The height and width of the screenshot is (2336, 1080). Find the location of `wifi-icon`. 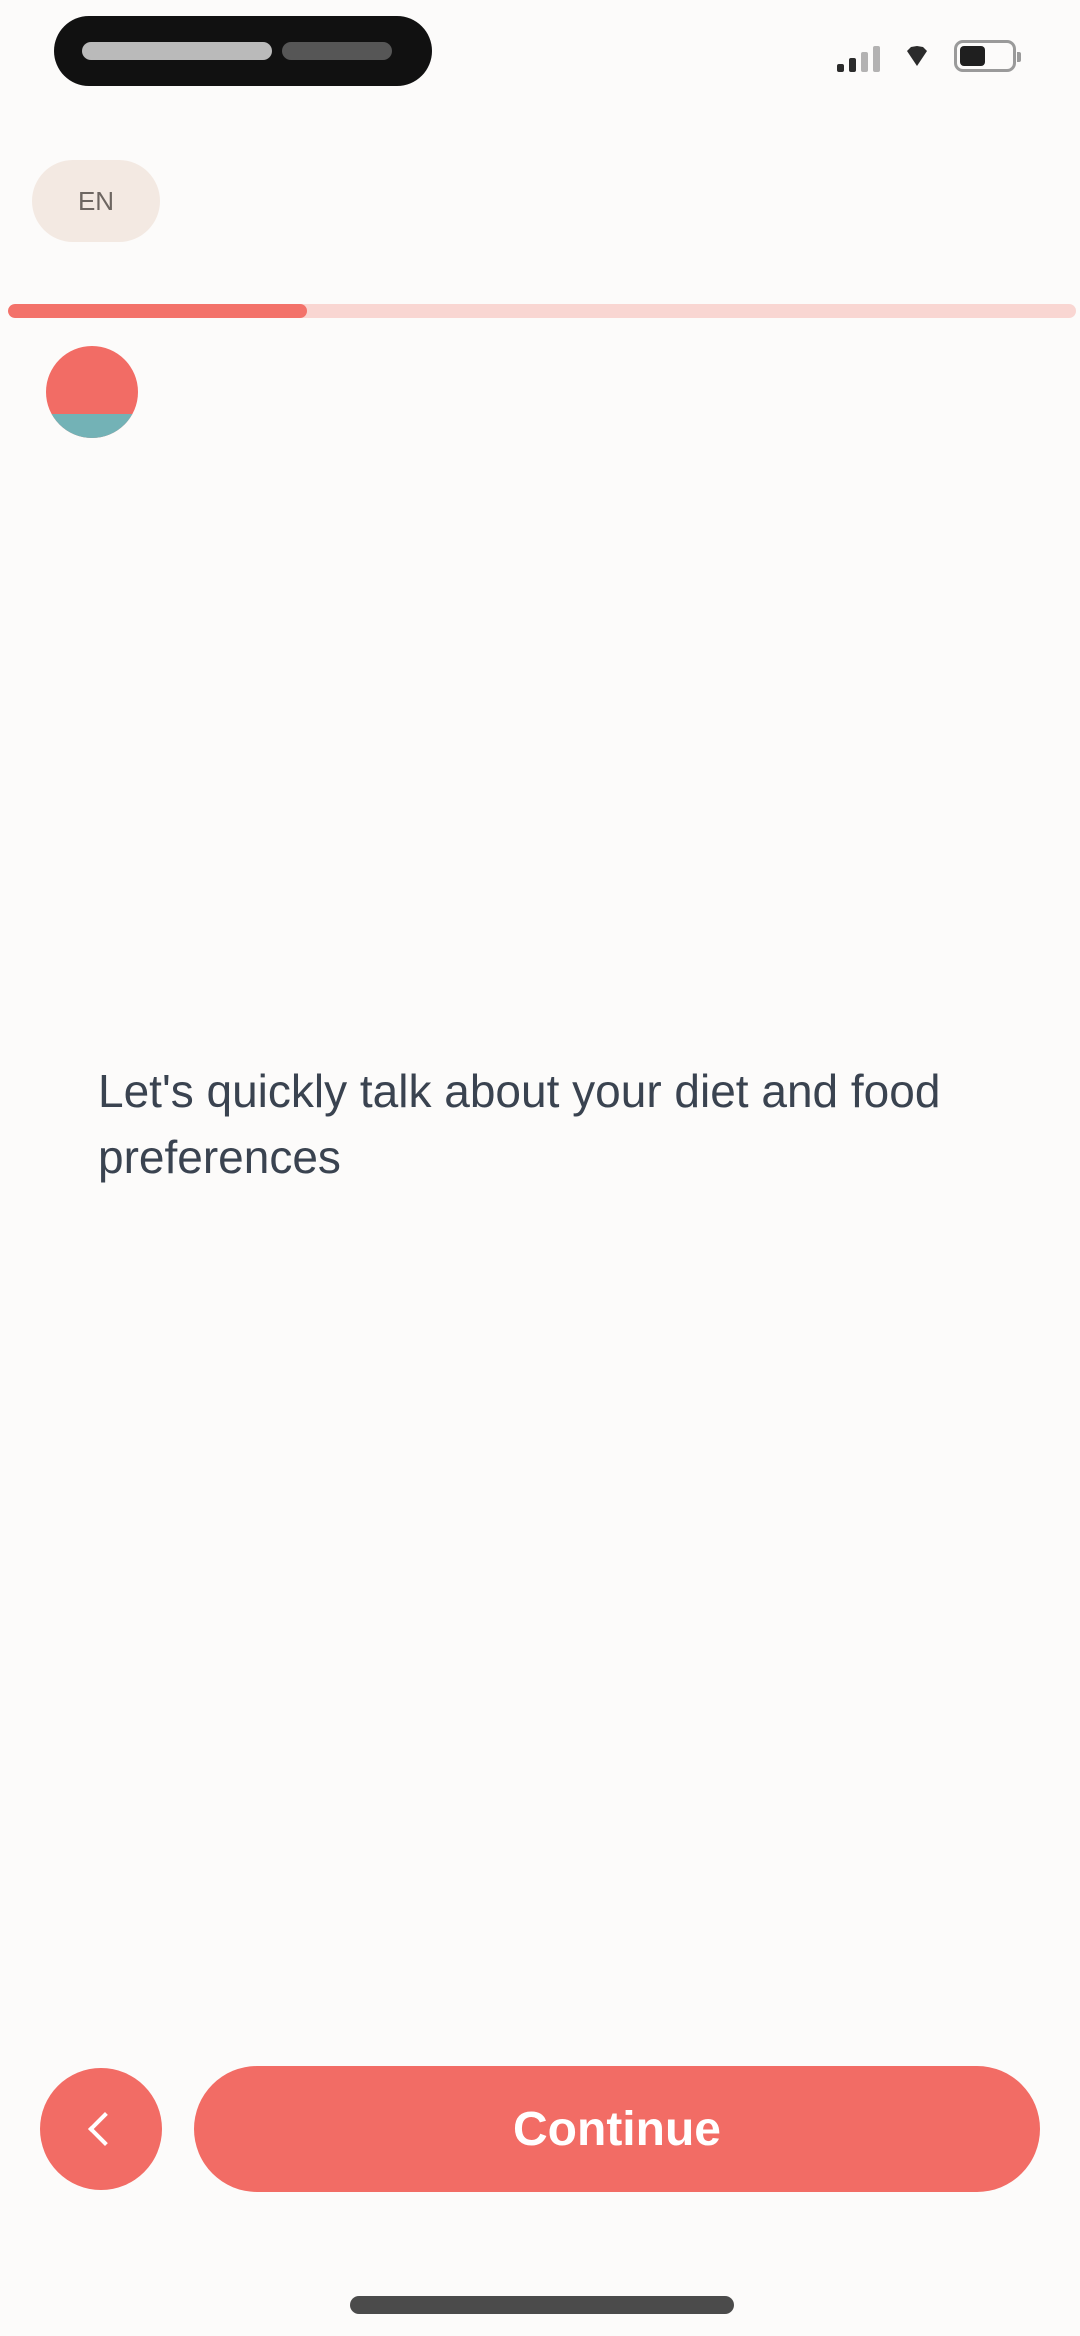

wifi-icon is located at coordinates (917, 57).